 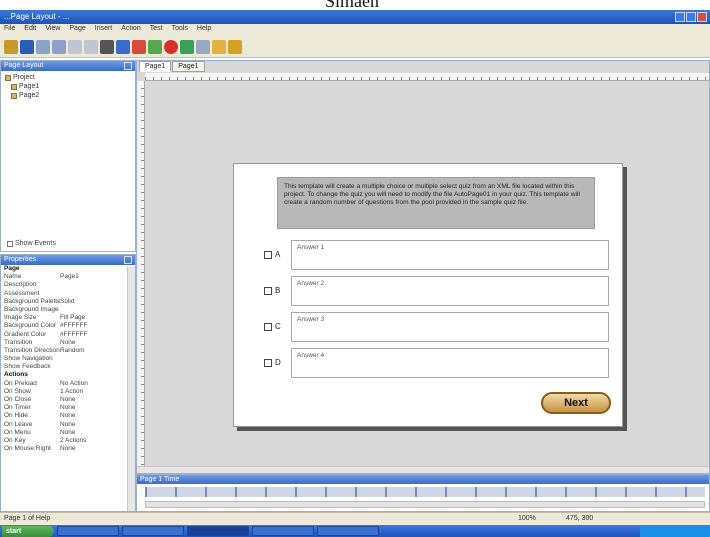 I want to click on timeline-track, so click(x=425, y=492).